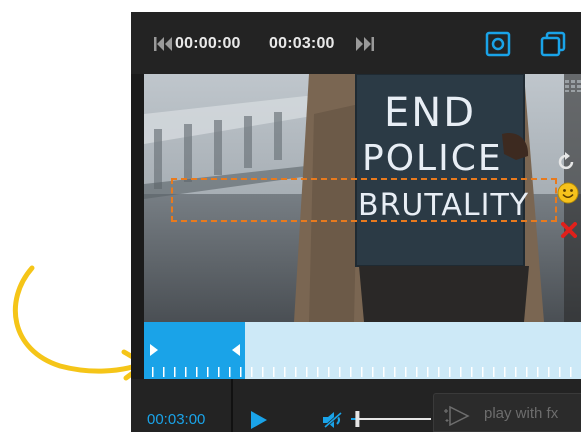  Describe the element at coordinates (302, 43) in the screenshot. I see `end-time: 00:03:00` at that location.